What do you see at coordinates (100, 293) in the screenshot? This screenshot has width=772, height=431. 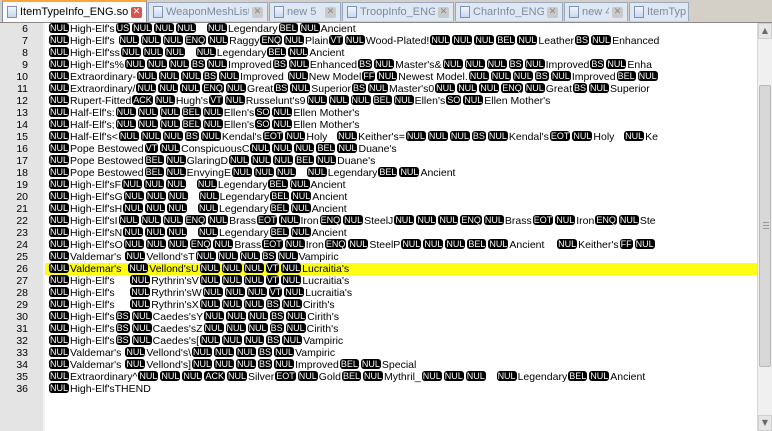 I see `text-segment: High-Elf's` at bounding box center [100, 293].